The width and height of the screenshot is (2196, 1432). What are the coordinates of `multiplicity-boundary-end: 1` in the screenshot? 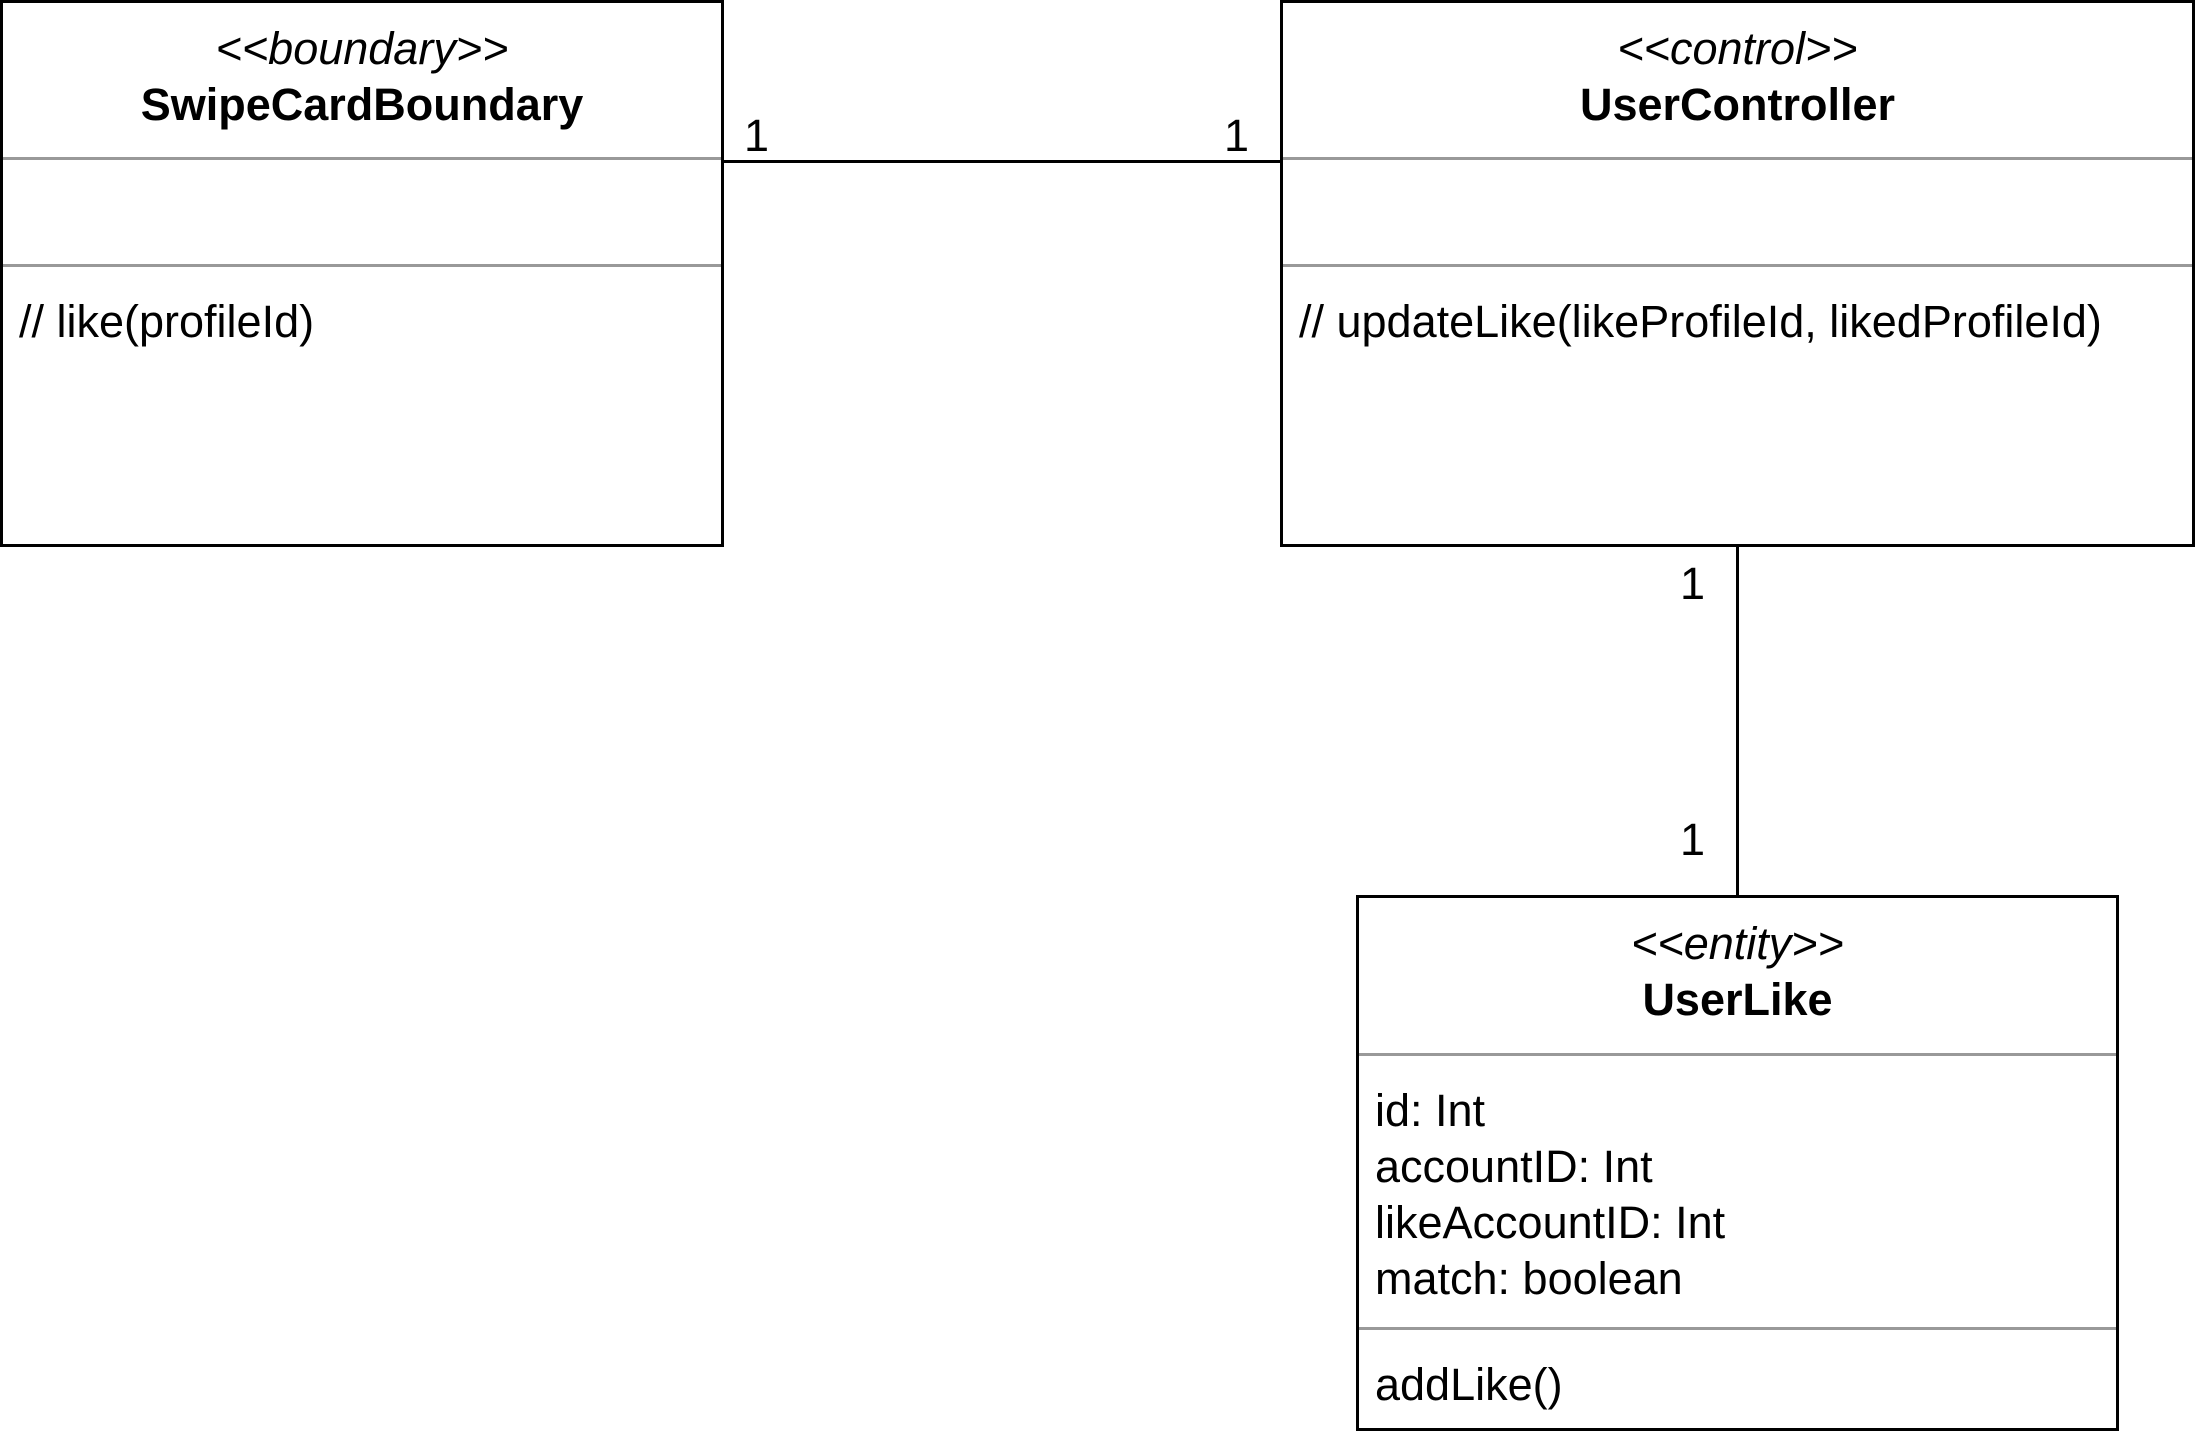 It's located at (757, 135).